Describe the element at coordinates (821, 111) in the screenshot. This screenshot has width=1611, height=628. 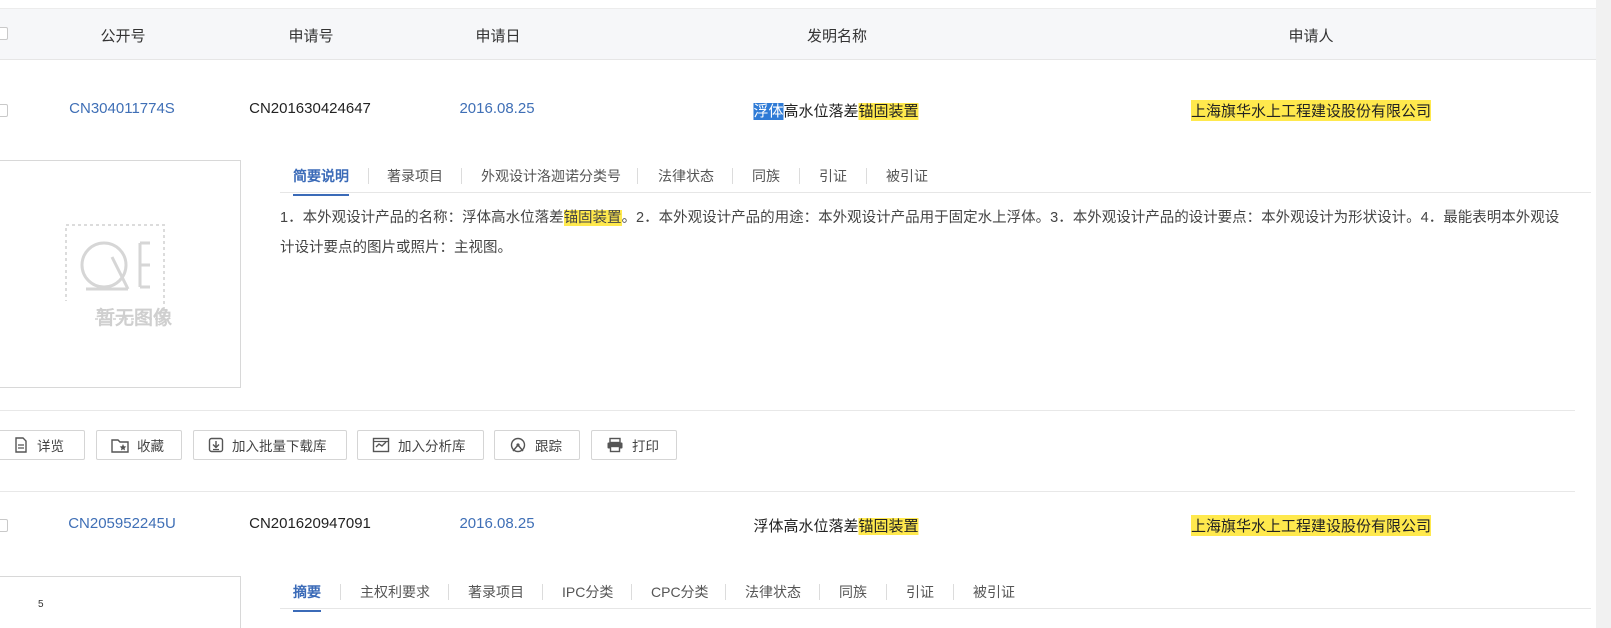
I see `title-text: 高水位落差` at that location.